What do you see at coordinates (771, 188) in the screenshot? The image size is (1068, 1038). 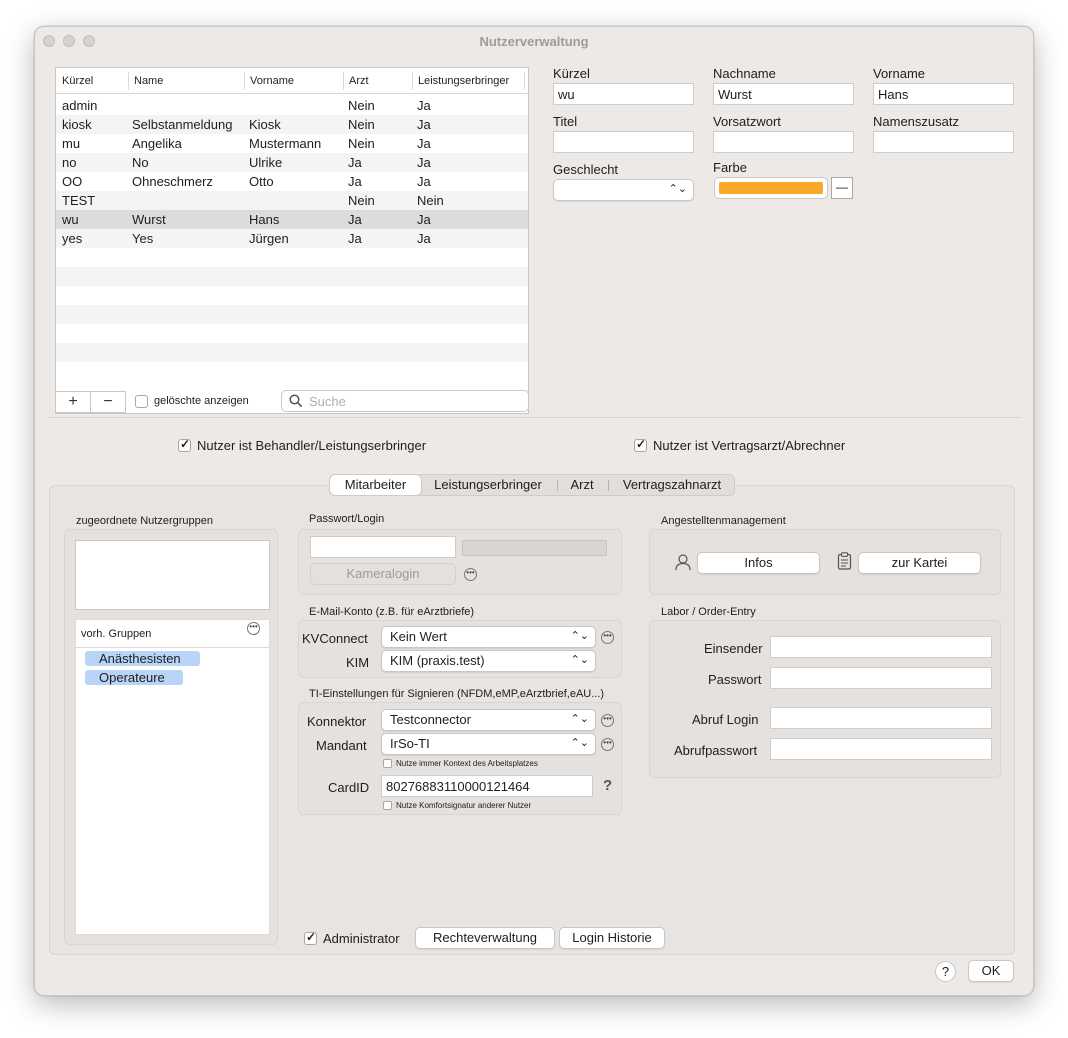 I see `color-well` at bounding box center [771, 188].